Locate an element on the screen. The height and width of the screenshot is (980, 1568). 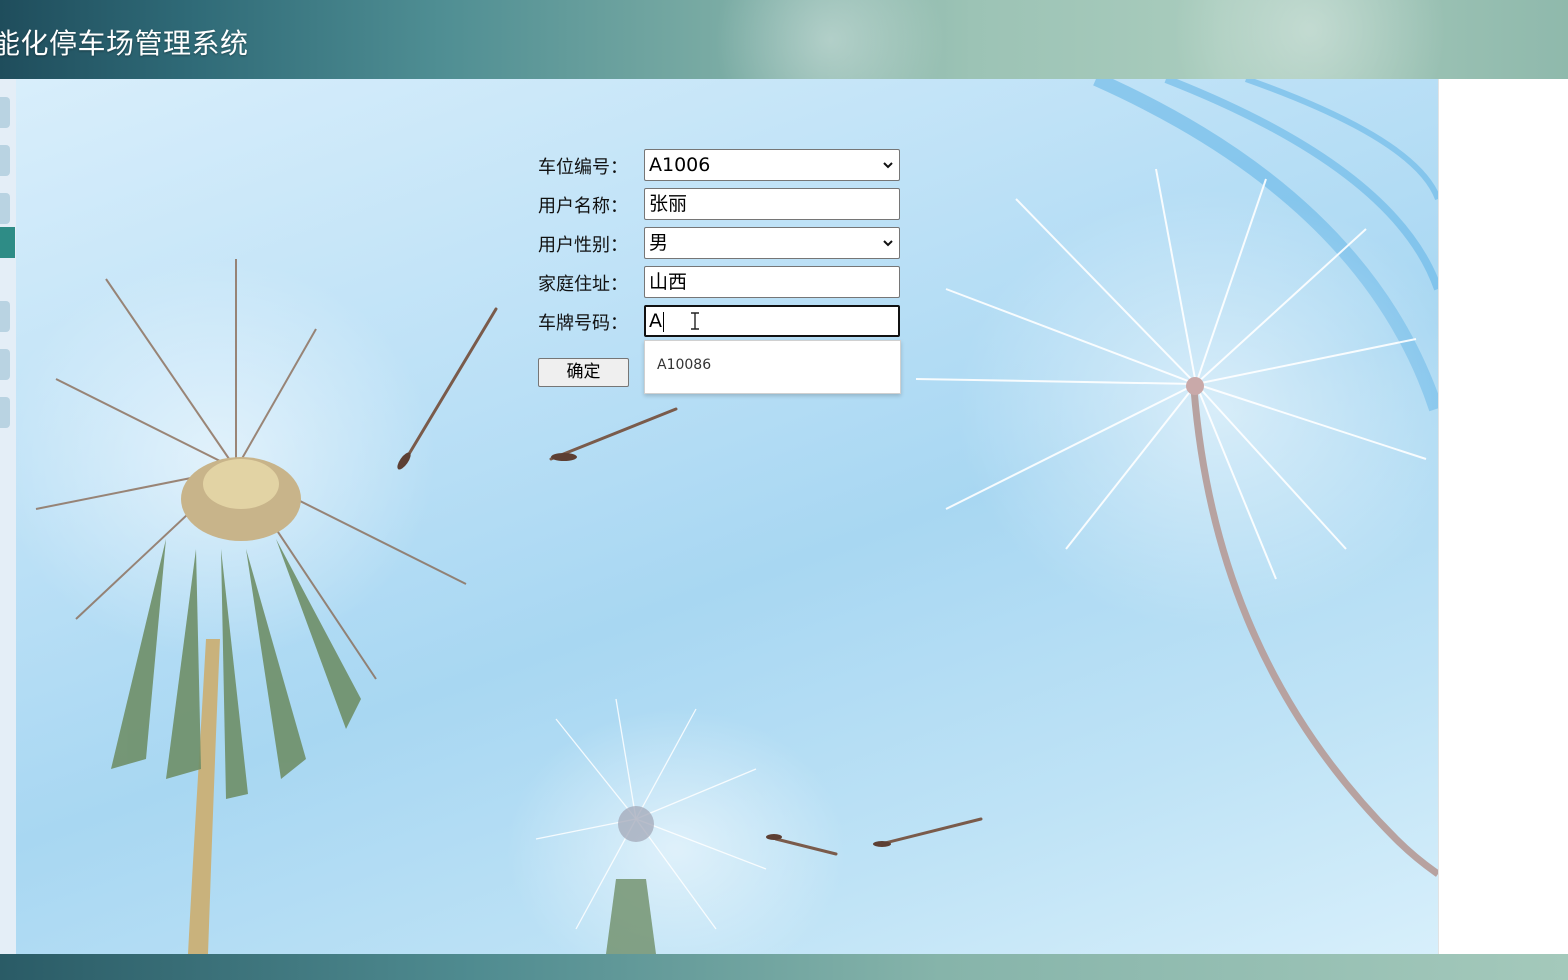
gender-select: 男 is located at coordinates (772, 243).